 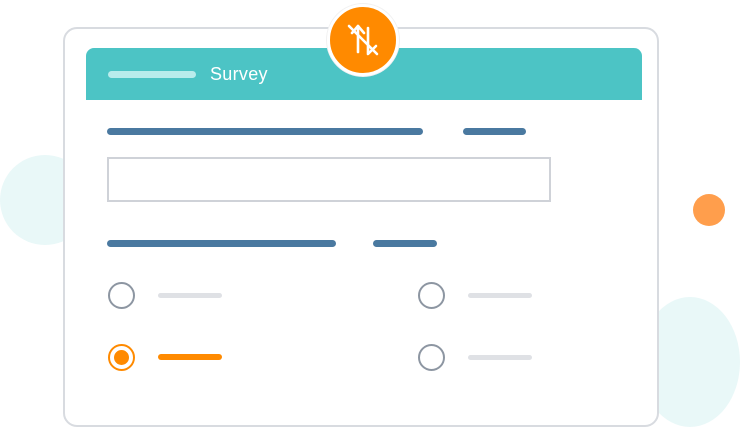 I want to click on no-translate-icon, so click(x=363, y=40).